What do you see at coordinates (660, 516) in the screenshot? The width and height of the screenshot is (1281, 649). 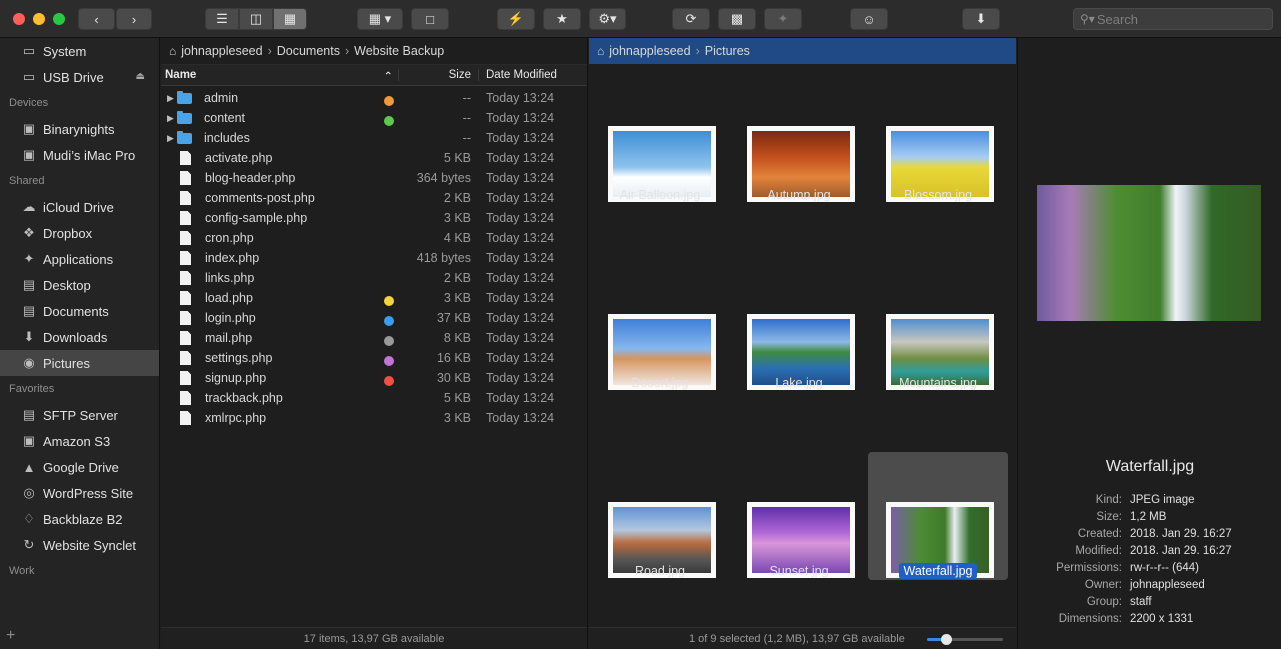 I see `image-tile: Road.jpg` at bounding box center [660, 516].